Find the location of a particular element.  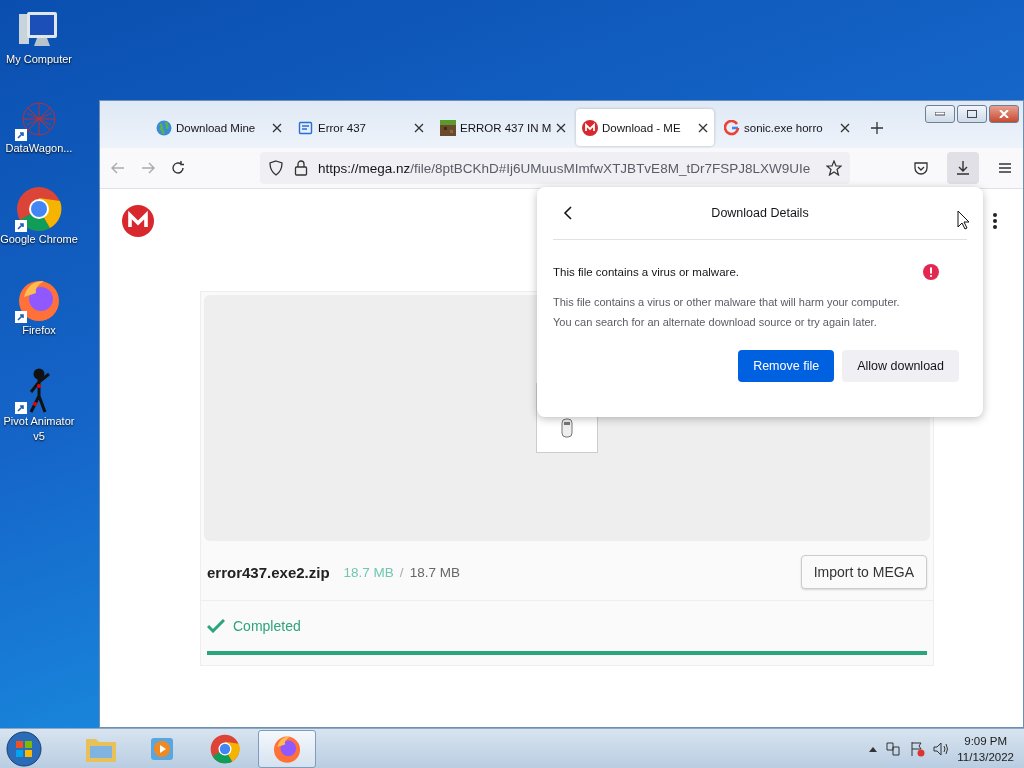

browser-tab: Error 437 is located at coordinates (361, 127).